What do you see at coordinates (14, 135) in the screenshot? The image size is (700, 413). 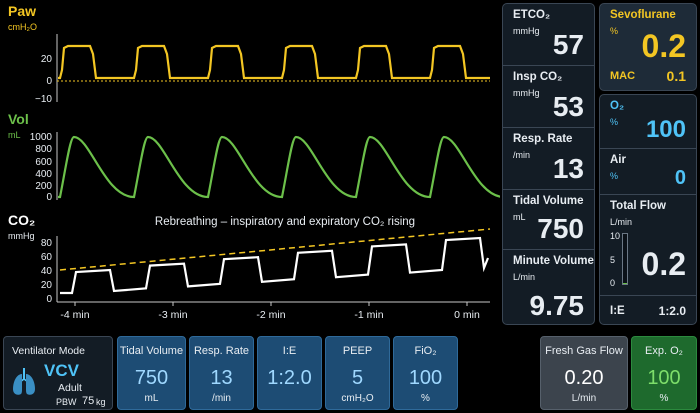 I see `vol-unit: mL` at bounding box center [14, 135].